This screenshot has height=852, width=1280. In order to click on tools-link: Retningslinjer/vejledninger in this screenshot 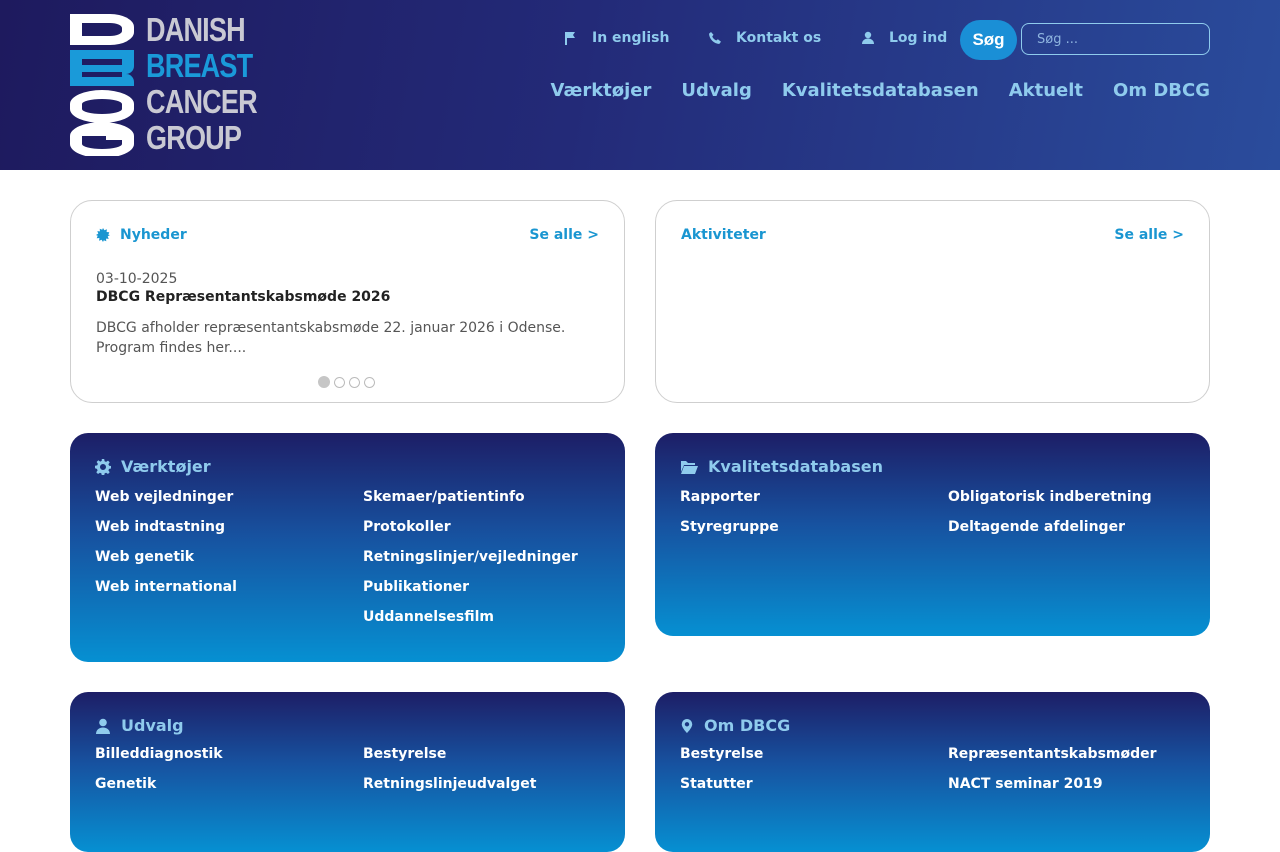, I will do `click(470, 557)`.